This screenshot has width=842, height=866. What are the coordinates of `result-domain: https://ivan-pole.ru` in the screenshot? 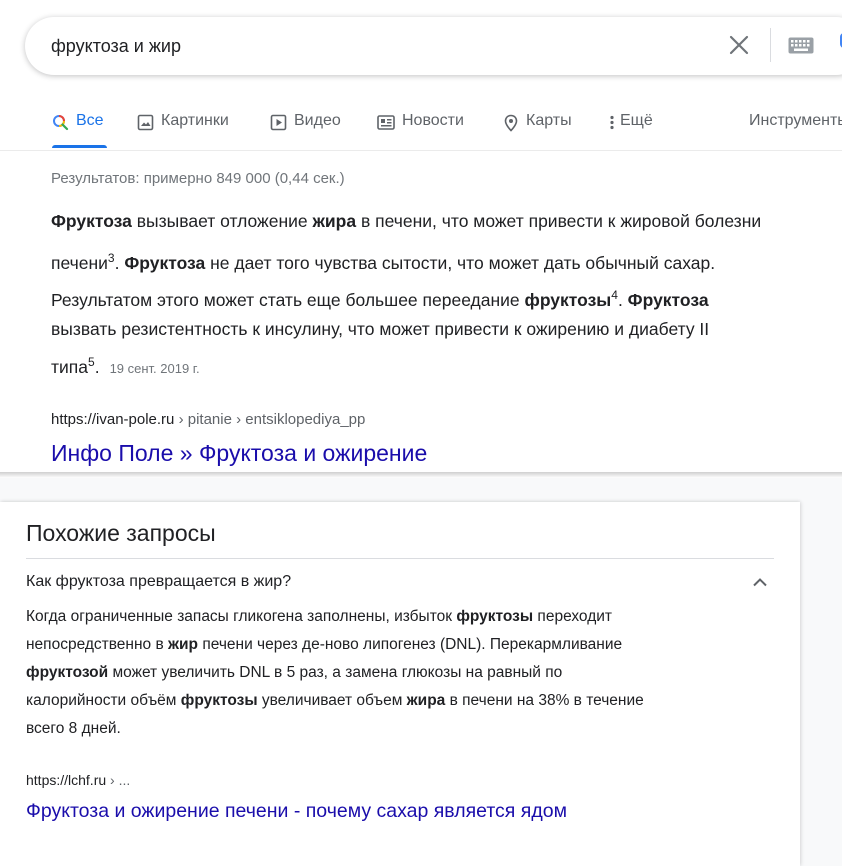 It's located at (113, 419).